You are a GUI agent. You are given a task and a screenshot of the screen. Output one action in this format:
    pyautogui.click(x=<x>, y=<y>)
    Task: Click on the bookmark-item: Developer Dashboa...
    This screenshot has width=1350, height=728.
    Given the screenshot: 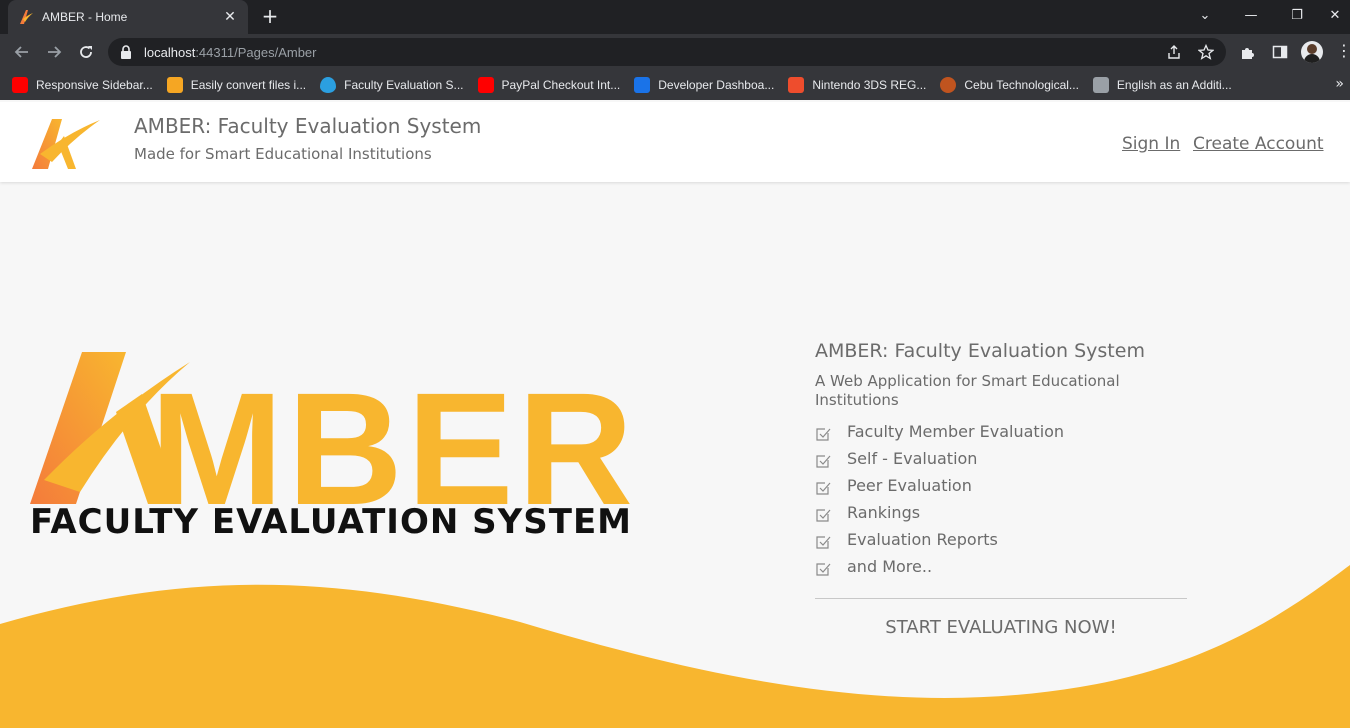 What is the action you would take?
    pyautogui.click(x=704, y=85)
    